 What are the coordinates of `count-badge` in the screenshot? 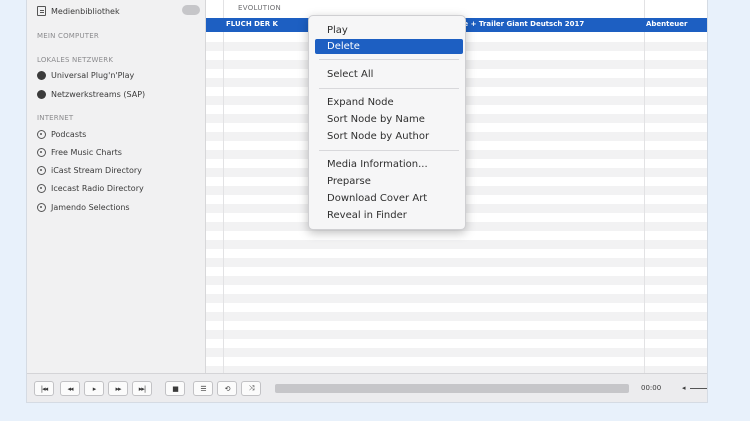 It's located at (191, 10).